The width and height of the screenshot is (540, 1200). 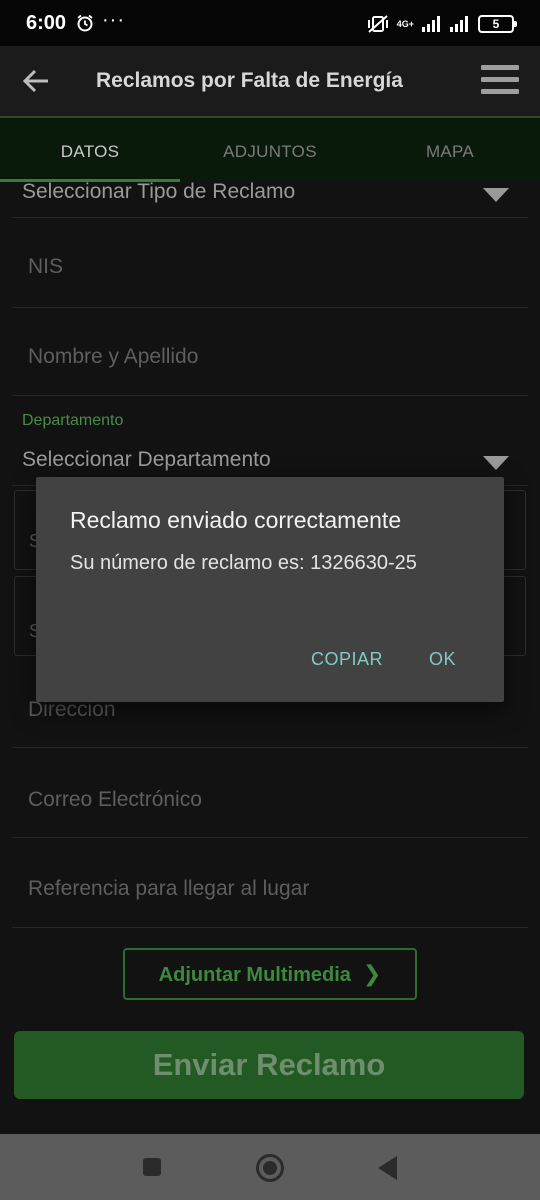 What do you see at coordinates (270, 352) in the screenshot?
I see `nombre-field: Nombre y Apellido` at bounding box center [270, 352].